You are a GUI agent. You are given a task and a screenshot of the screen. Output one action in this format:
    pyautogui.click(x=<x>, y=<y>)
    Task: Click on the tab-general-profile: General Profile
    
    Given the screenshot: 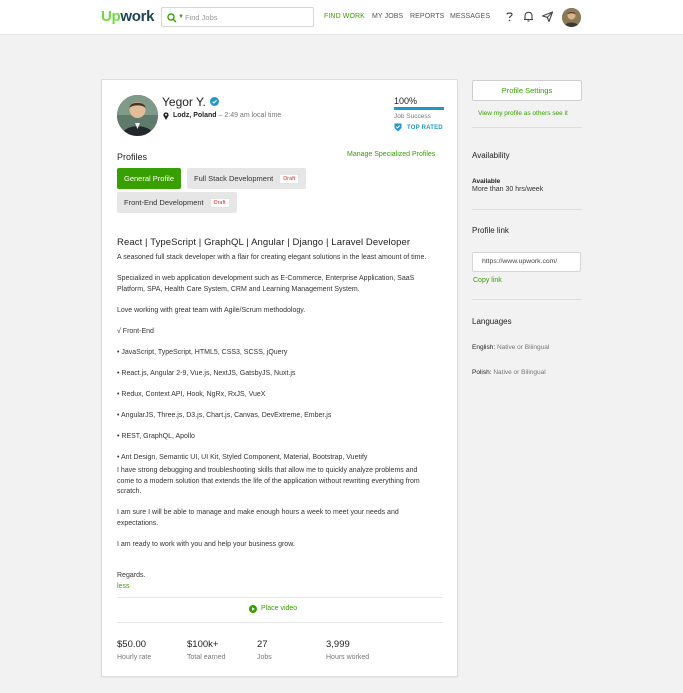 What is the action you would take?
    pyautogui.click(x=149, y=178)
    